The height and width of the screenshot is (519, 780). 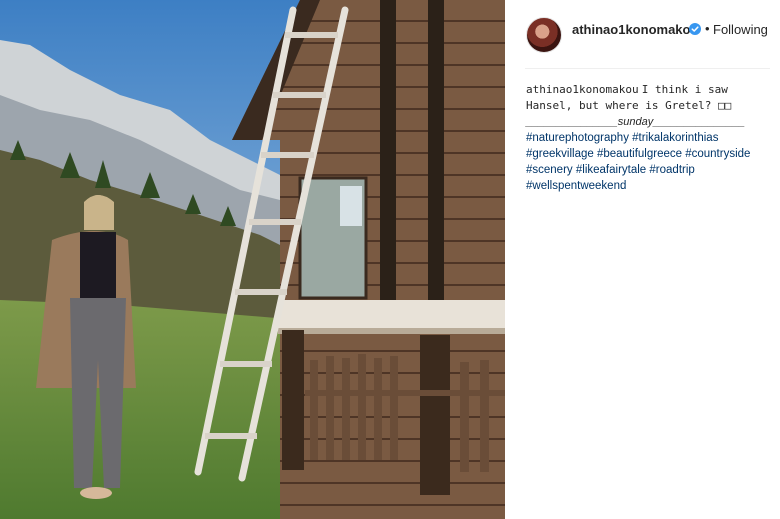 I want to click on hashtag-link: #trikalakorinthias, so click(x=675, y=138).